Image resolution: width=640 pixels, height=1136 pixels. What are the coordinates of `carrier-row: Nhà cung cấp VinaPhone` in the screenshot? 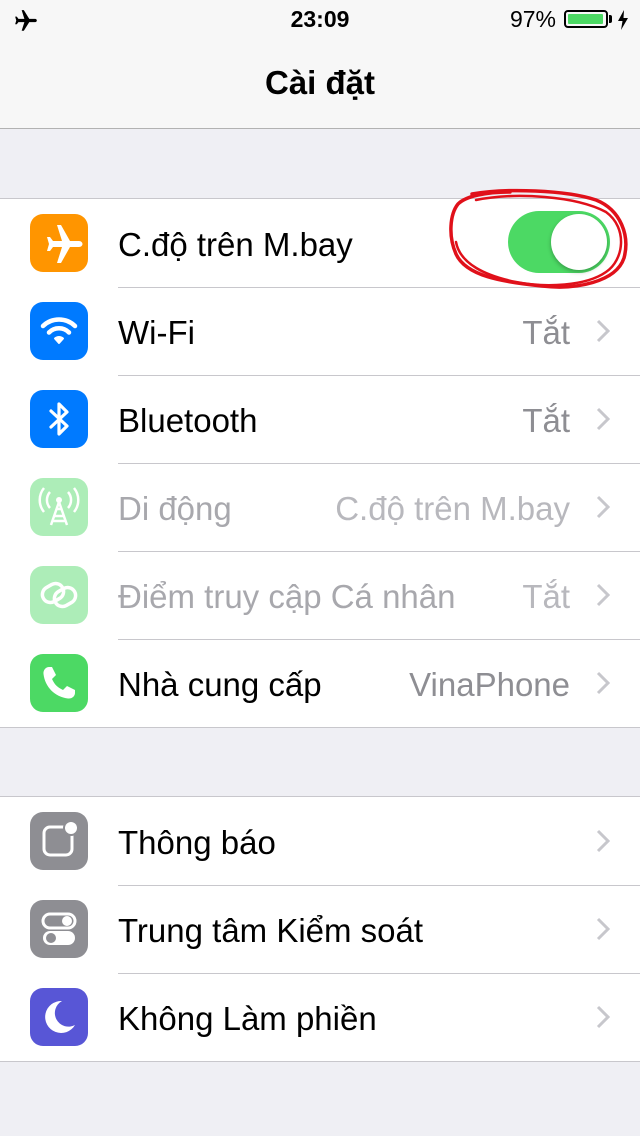 It's located at (320, 683).